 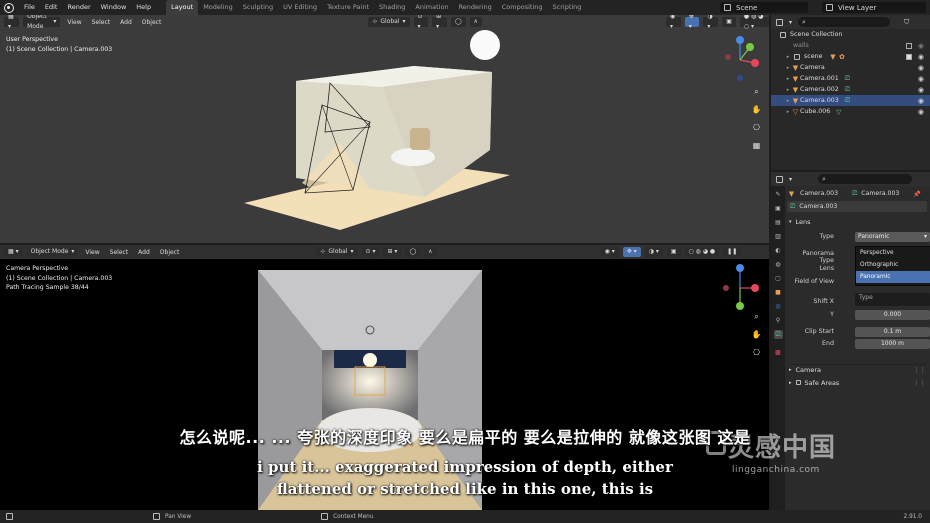 I want to click on tab-scripting: Scripting, so click(x=567, y=7).